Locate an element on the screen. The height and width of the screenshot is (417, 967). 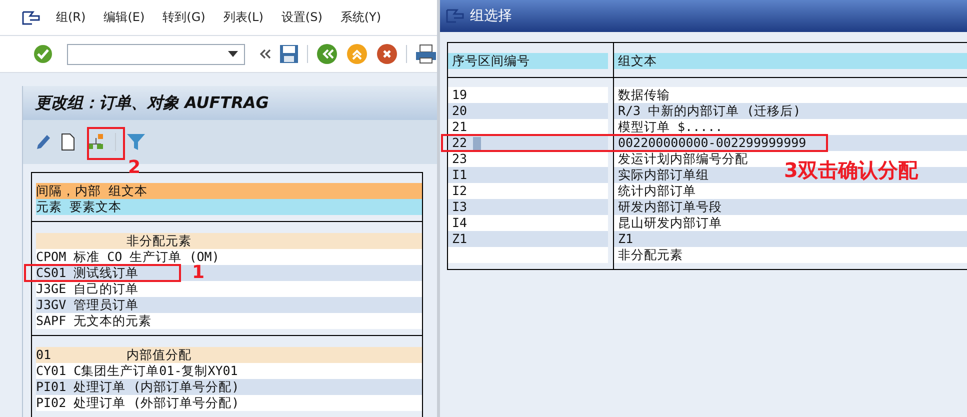
table-cell: 22 is located at coordinates (467, 142).